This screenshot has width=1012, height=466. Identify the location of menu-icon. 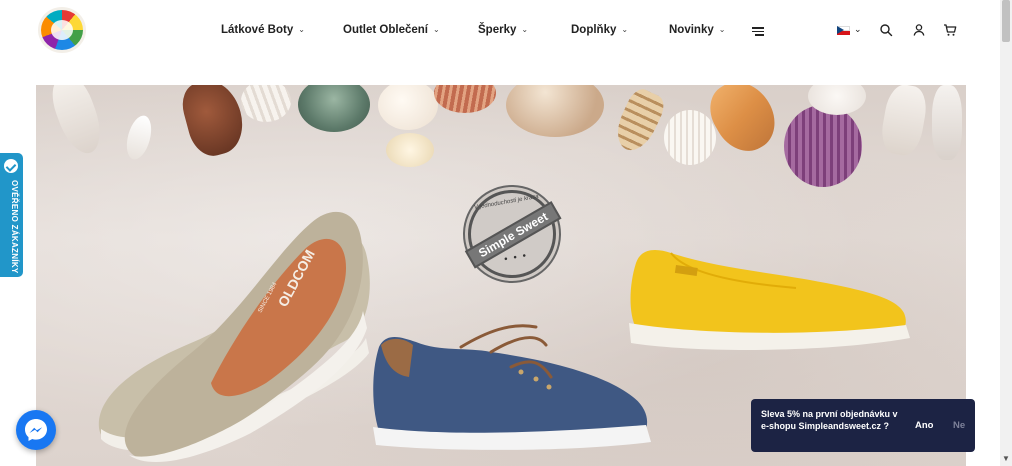
(758, 31).